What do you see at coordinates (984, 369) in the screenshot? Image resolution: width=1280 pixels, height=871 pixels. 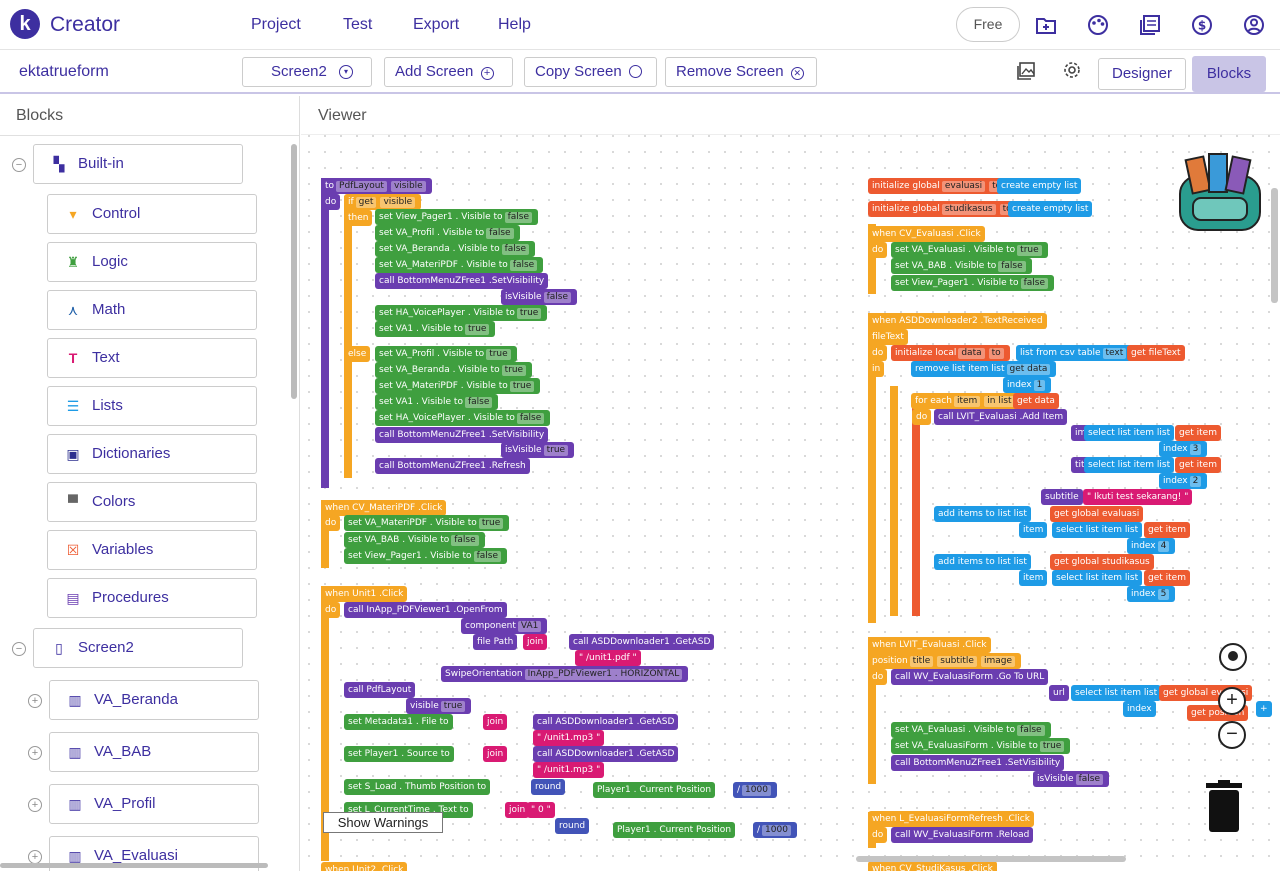 I see `code-block: remove list item list get data` at bounding box center [984, 369].